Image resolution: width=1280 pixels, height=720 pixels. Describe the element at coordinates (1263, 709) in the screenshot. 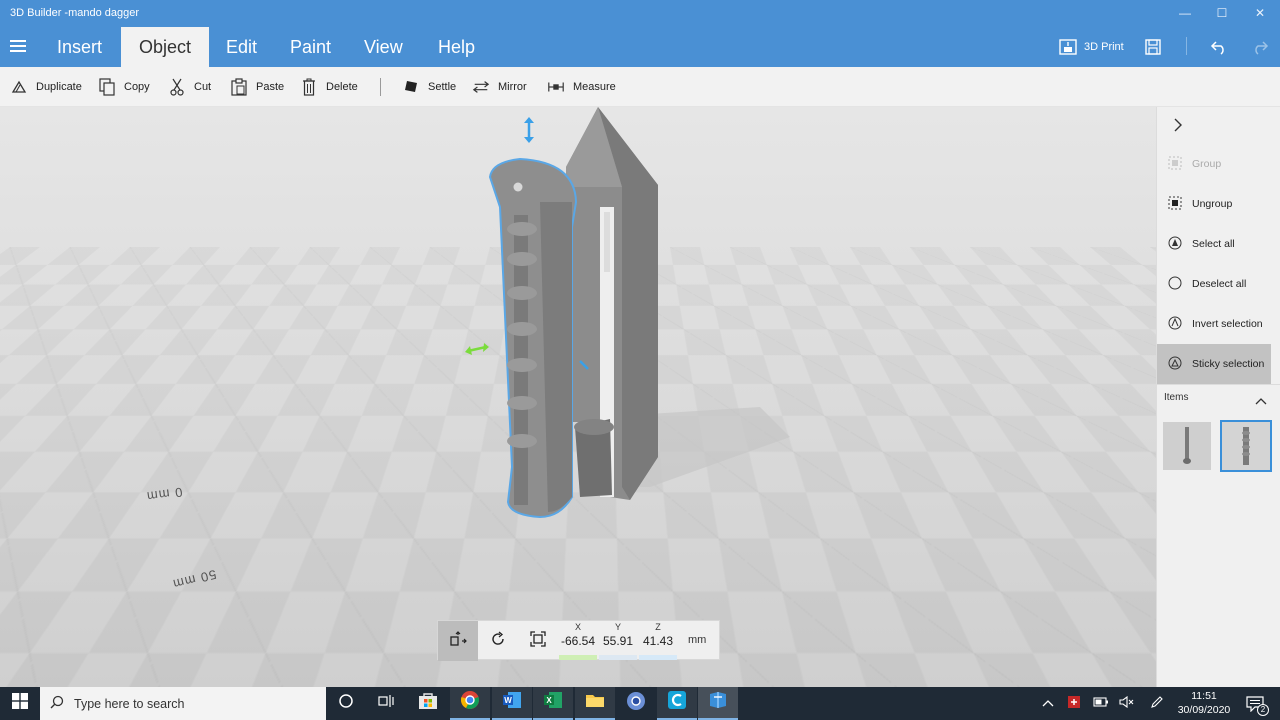

I see `notification-count-badge: 2` at that location.